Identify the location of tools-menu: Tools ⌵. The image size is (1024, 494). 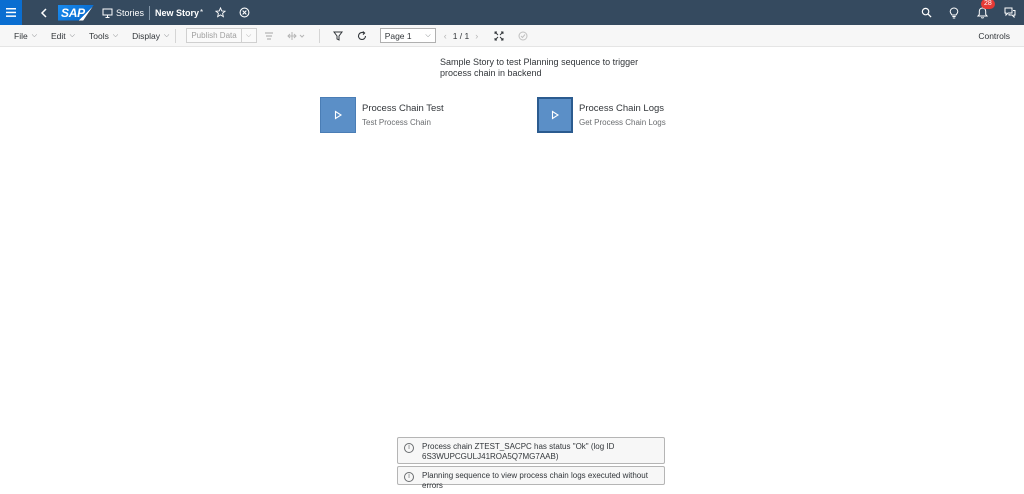
(103, 36).